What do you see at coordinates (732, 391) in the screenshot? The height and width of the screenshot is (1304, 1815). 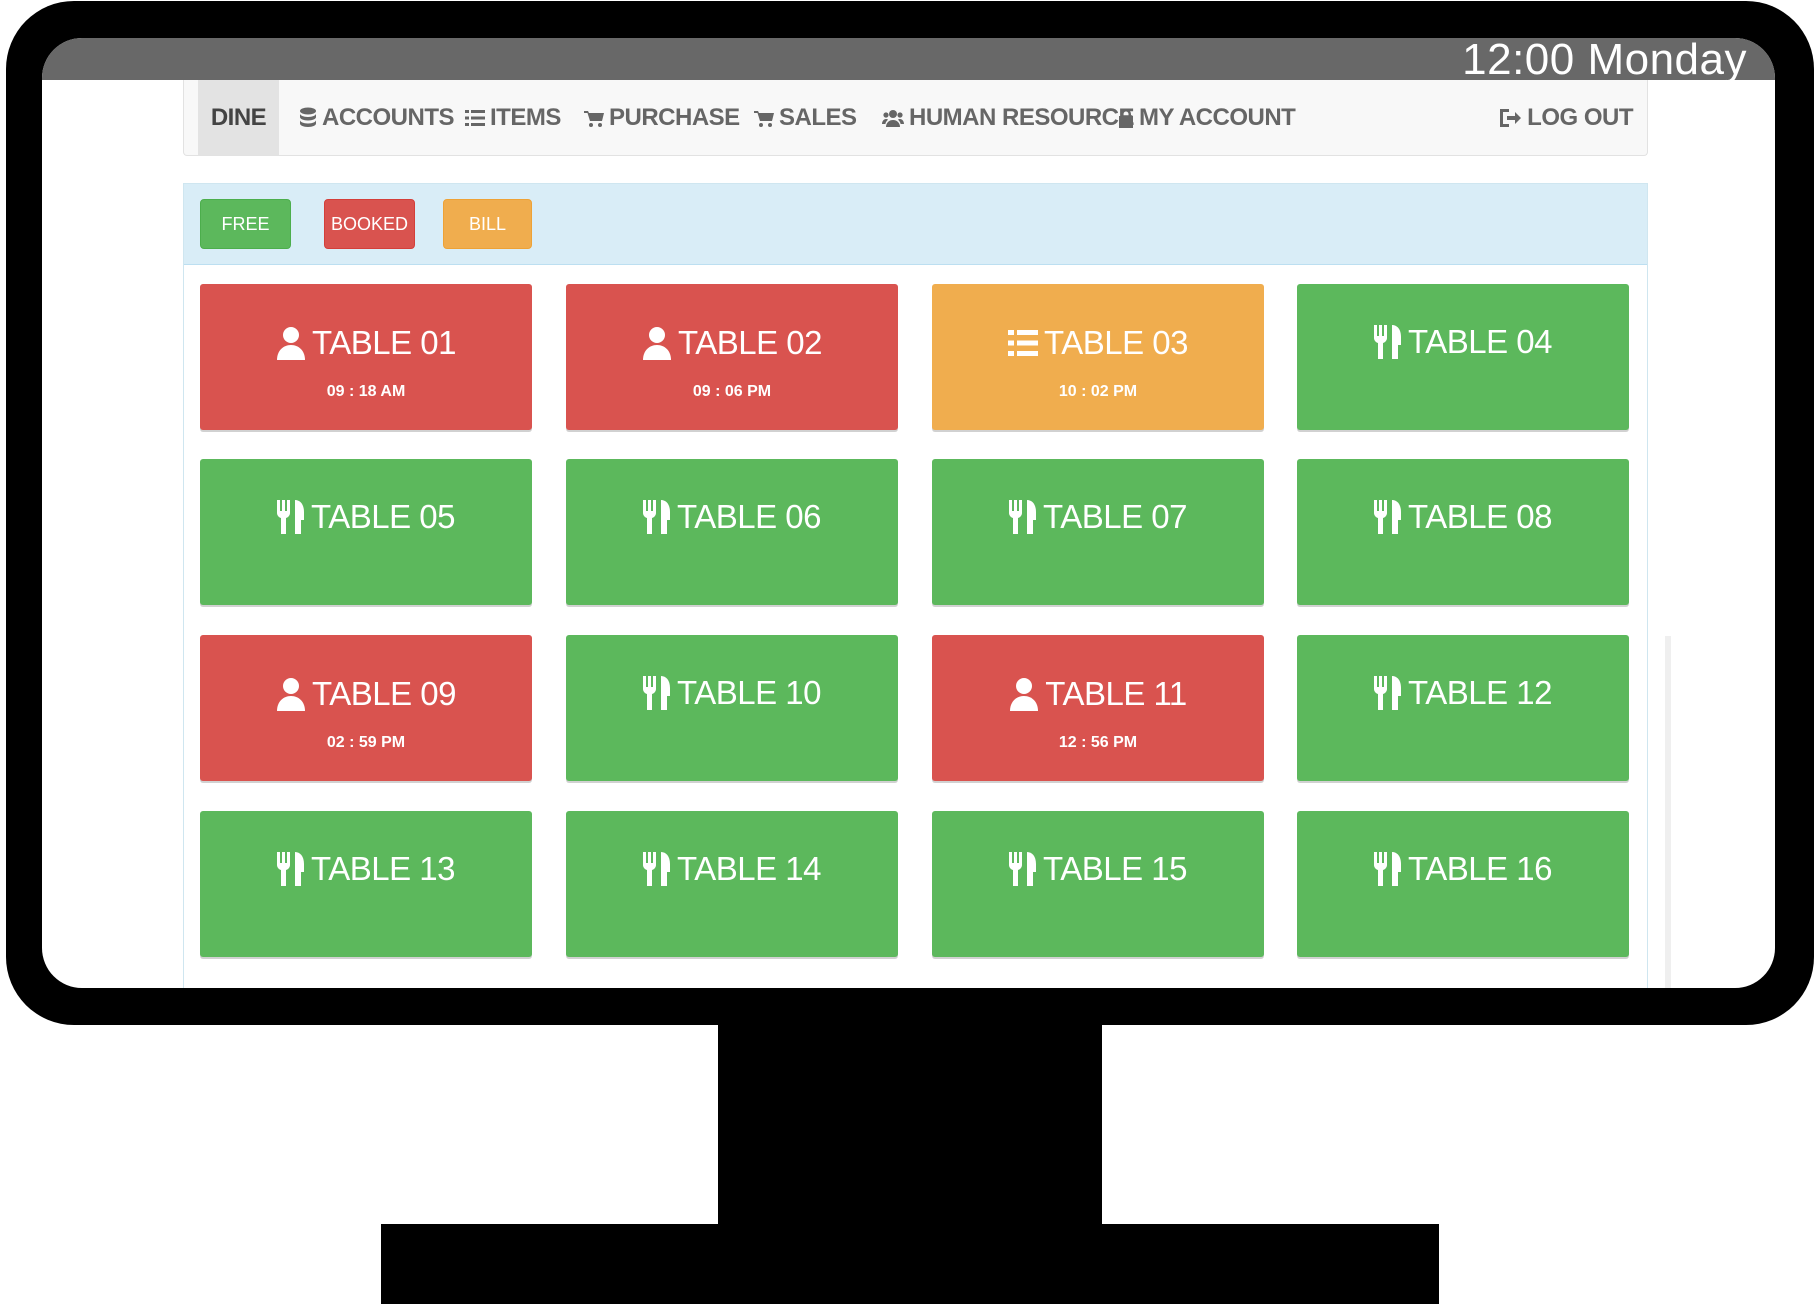 I see `table-time: 09 : 06 PM` at bounding box center [732, 391].